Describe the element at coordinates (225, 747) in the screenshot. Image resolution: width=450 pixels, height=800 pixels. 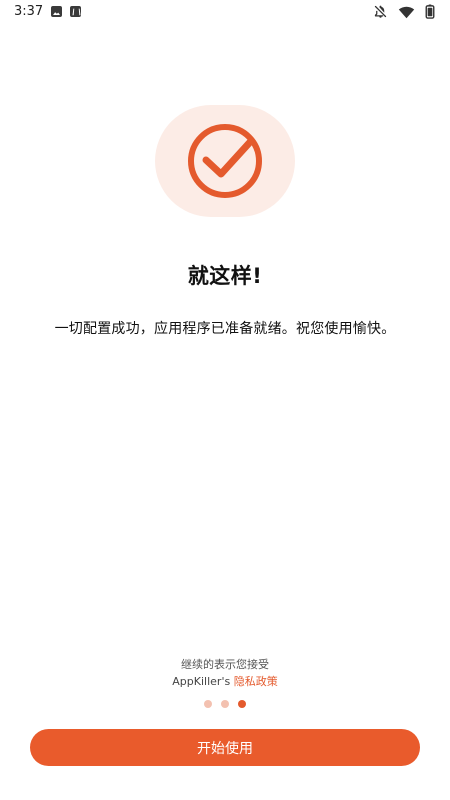
I see `start-button: 开始使用` at that location.